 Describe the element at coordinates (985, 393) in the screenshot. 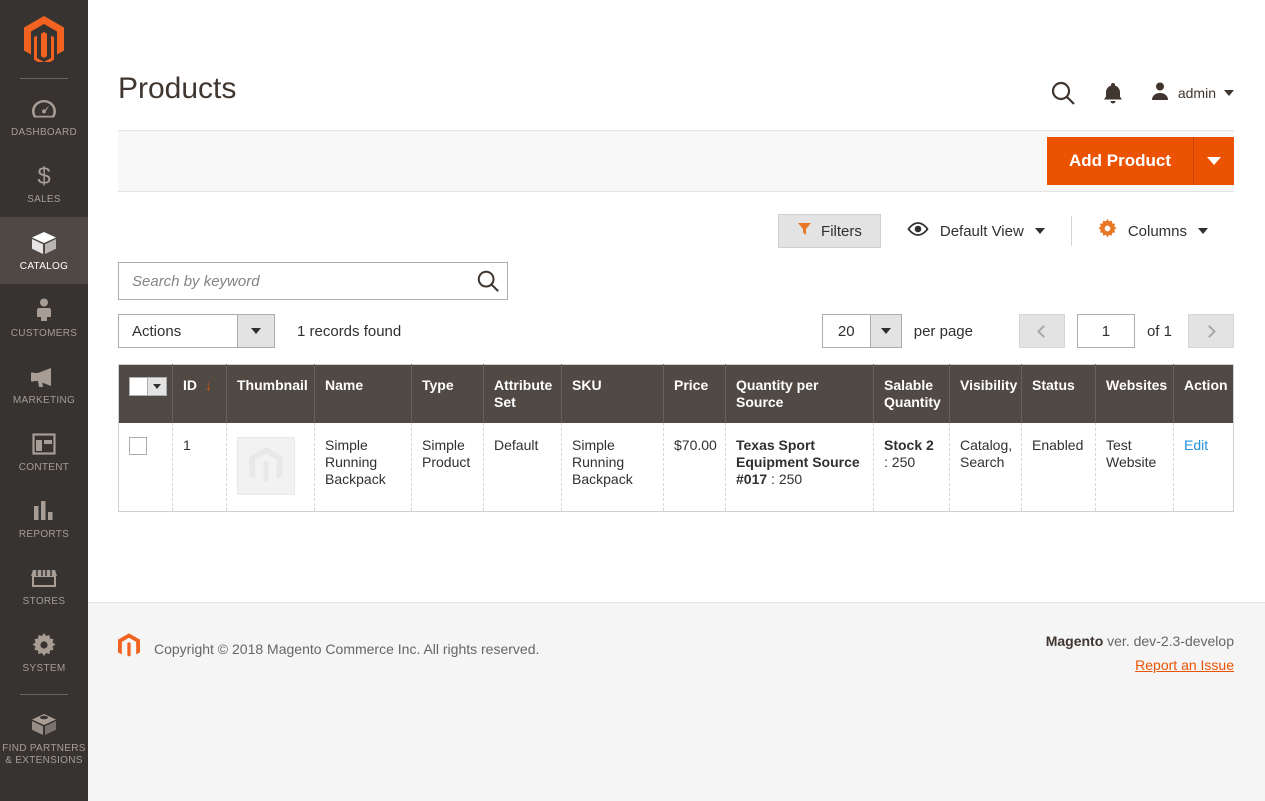

I see `column-header-visibility: Visibility` at that location.